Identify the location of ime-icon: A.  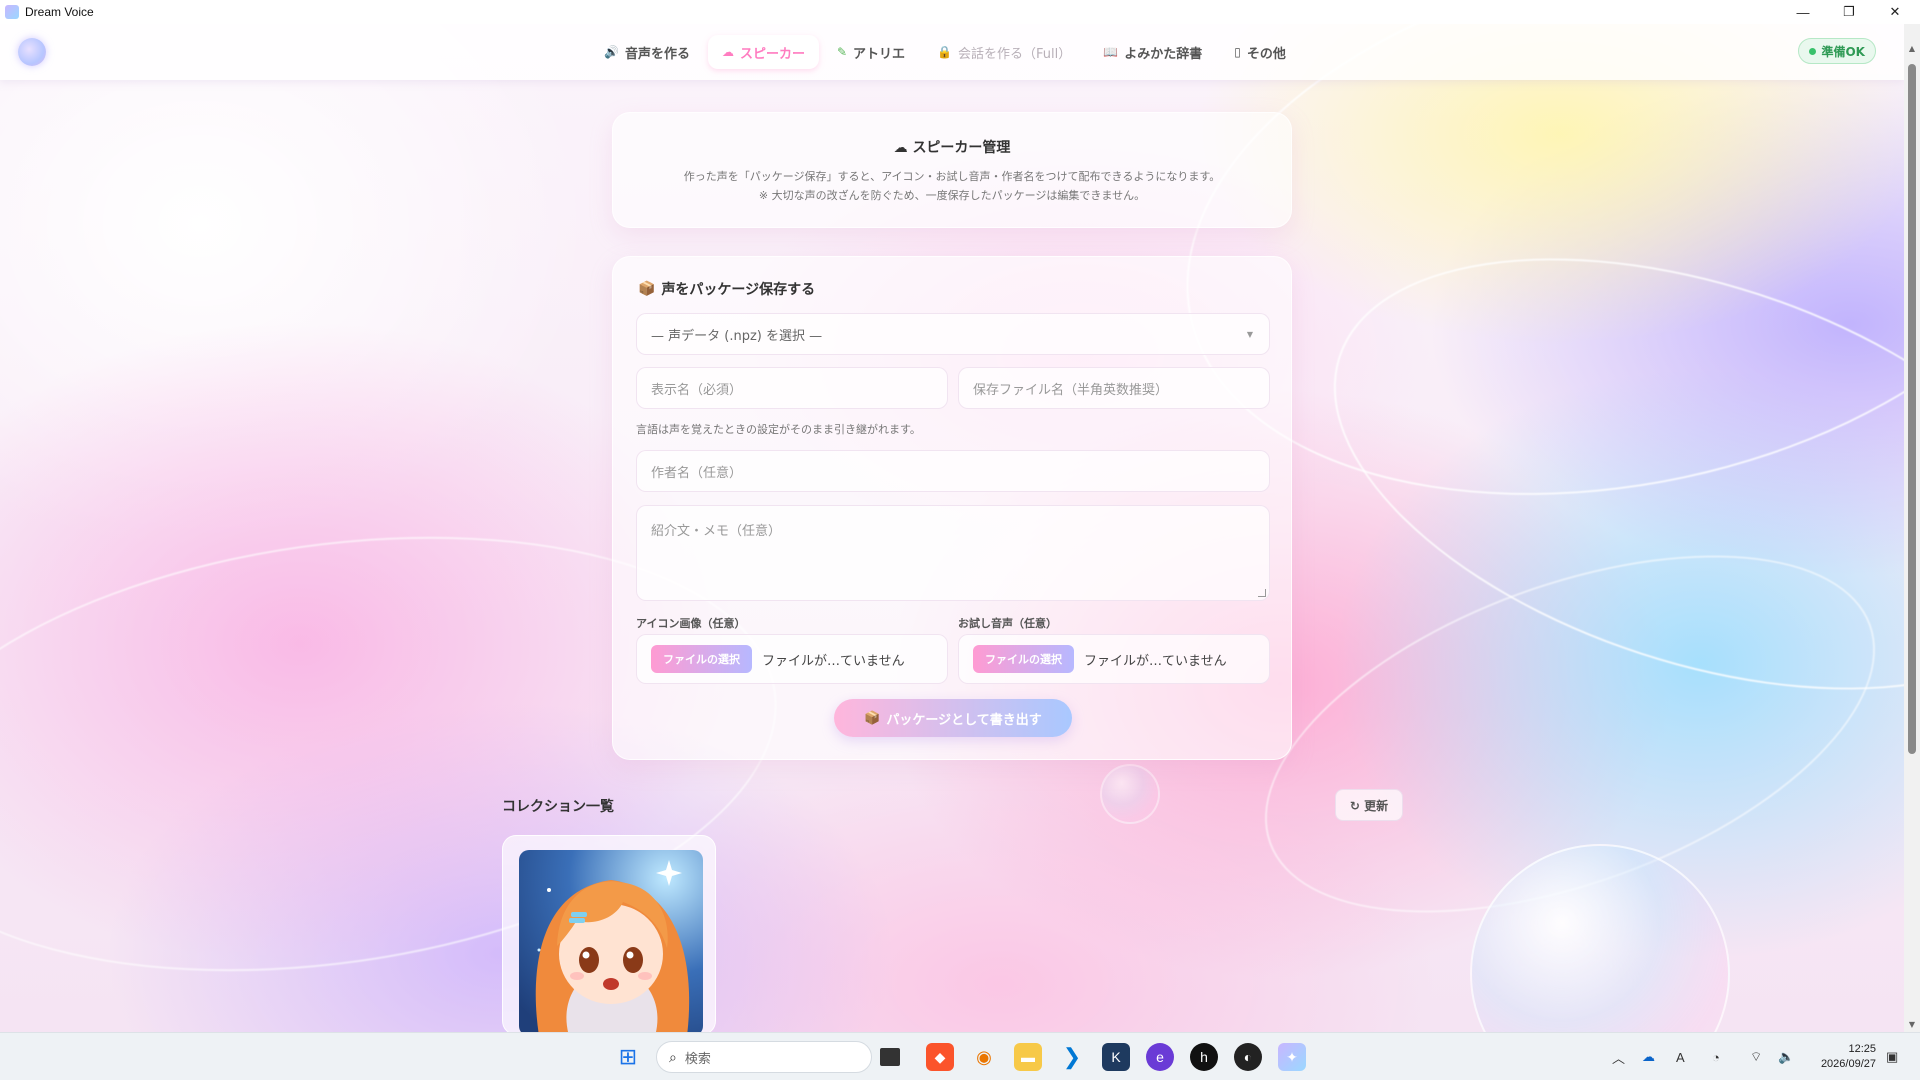
(1680, 1056).